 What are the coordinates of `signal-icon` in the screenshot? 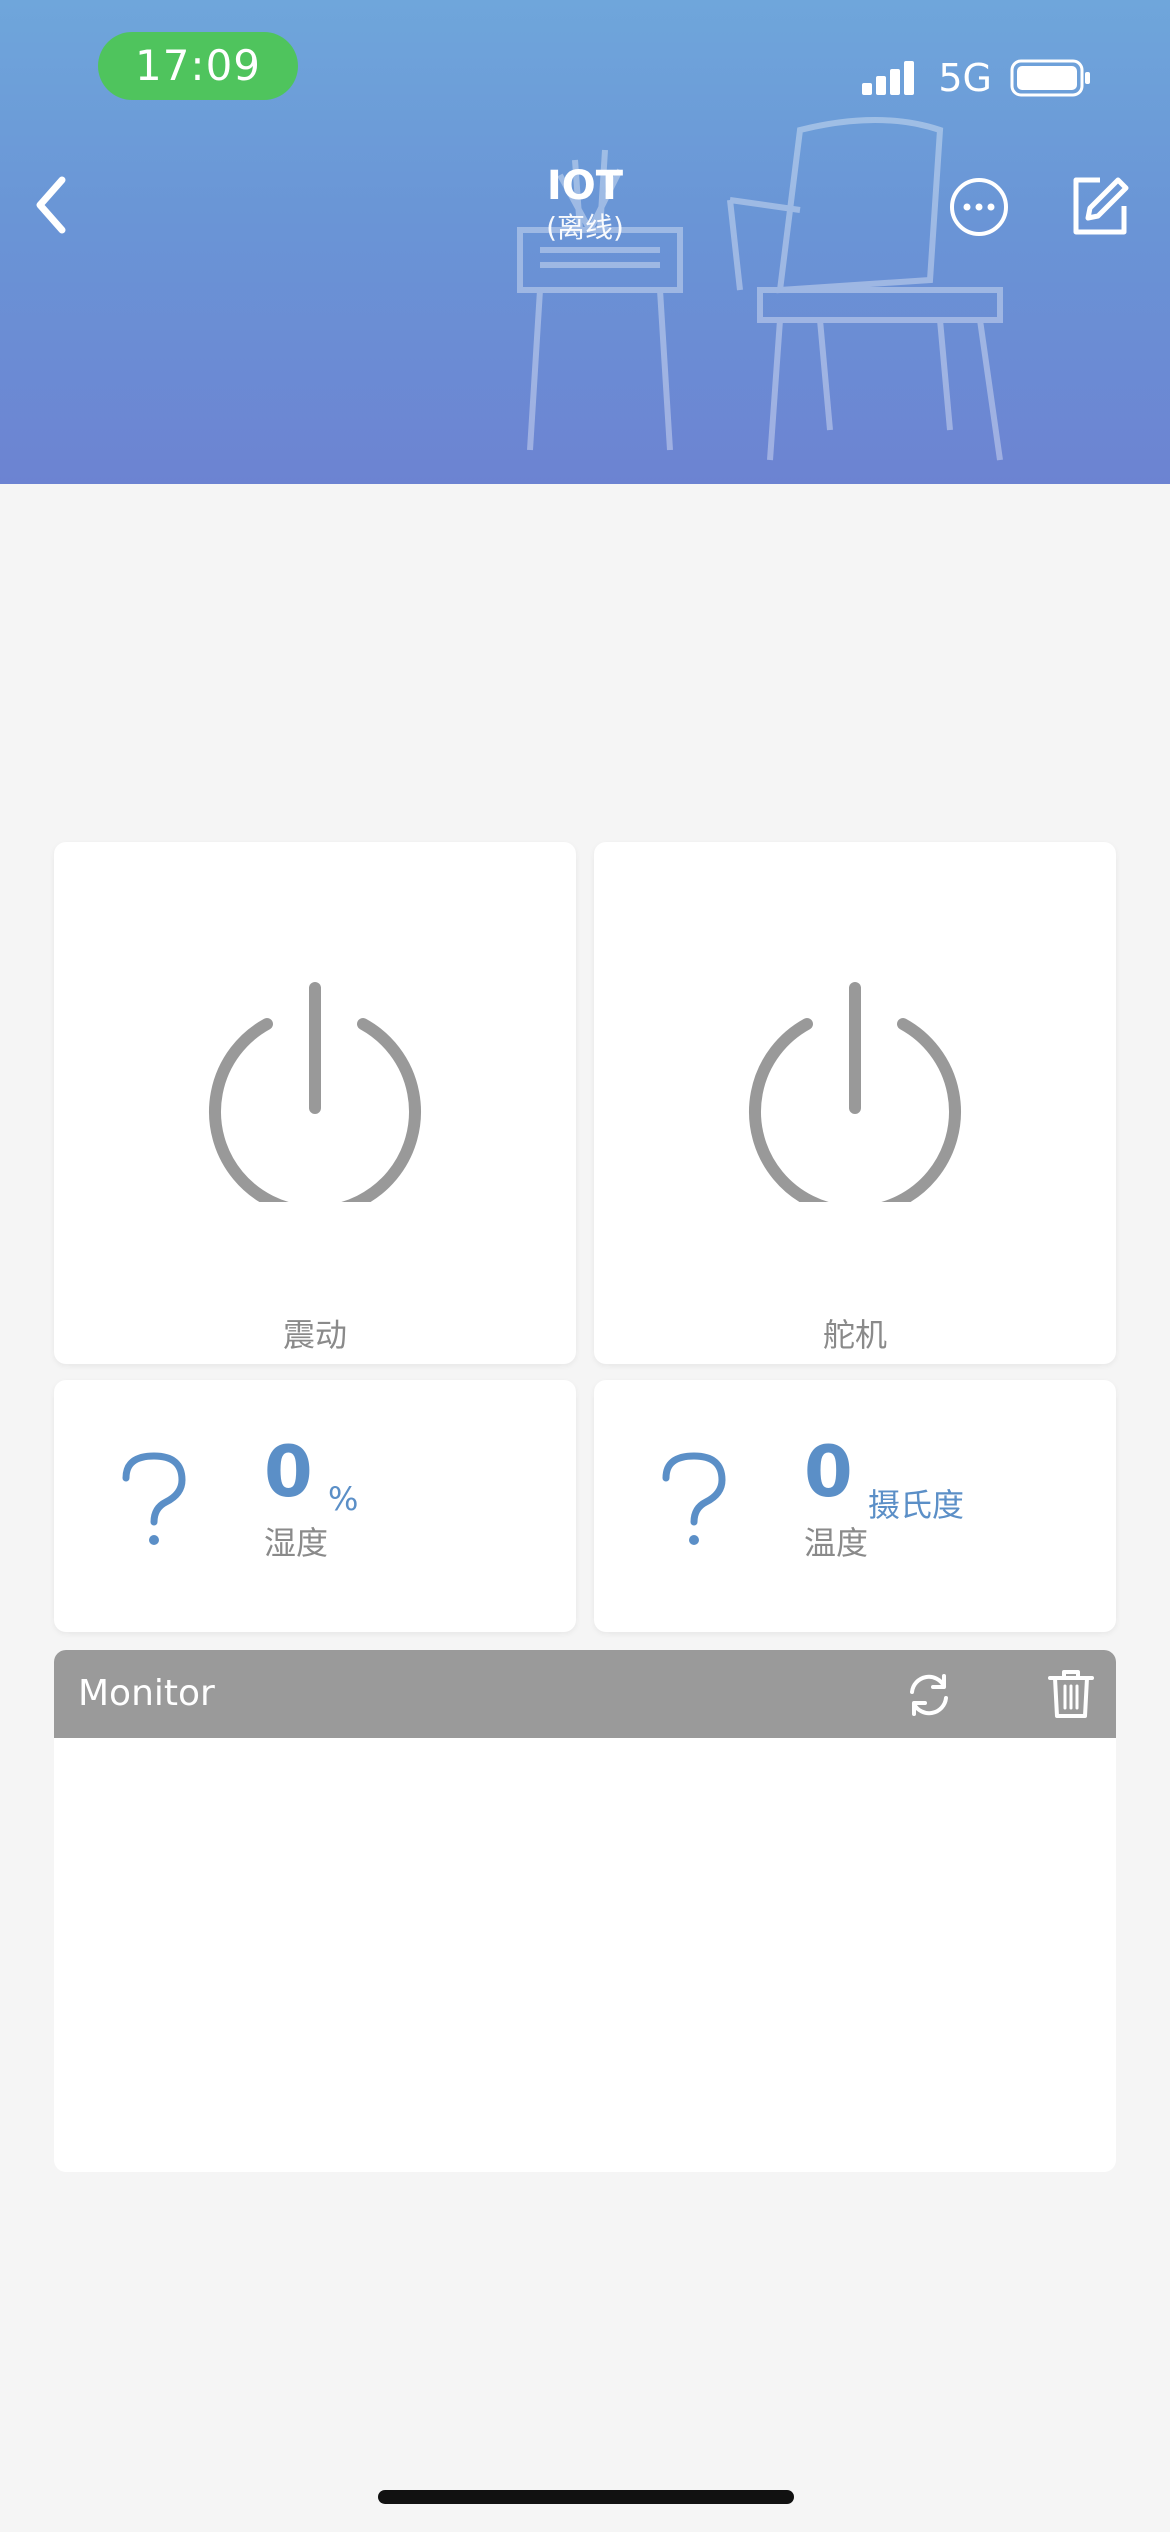 It's located at (888, 78).